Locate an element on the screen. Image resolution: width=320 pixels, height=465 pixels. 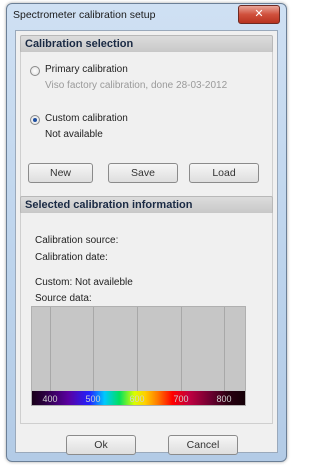
source-data-spectrum-chart: 400 500 600 700 800 is located at coordinates (138, 356).